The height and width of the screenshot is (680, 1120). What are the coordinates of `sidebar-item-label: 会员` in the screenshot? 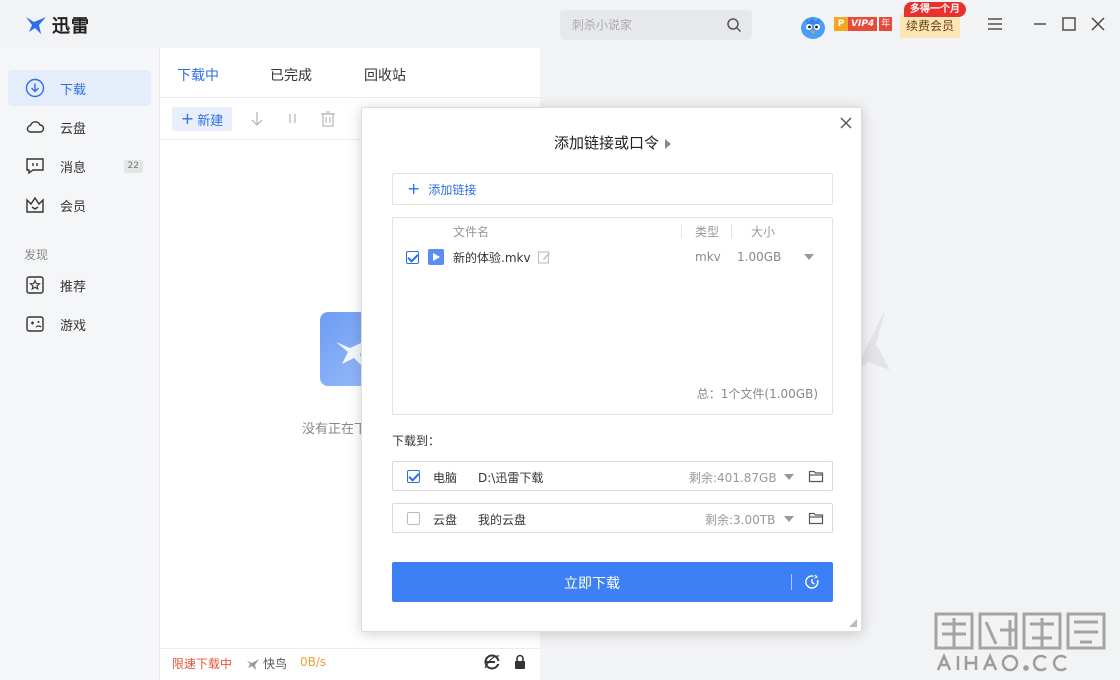 It's located at (73, 207).